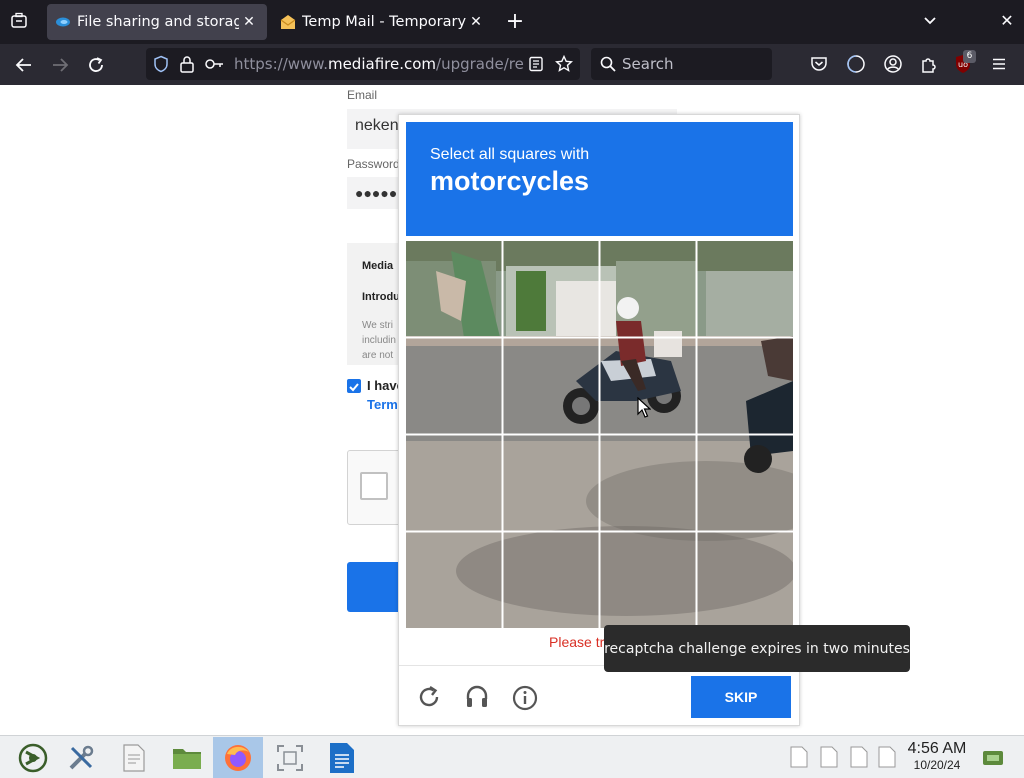 The width and height of the screenshot is (1024, 778). Describe the element at coordinates (24, 65) in the screenshot. I see `back-arrow-icon` at that location.